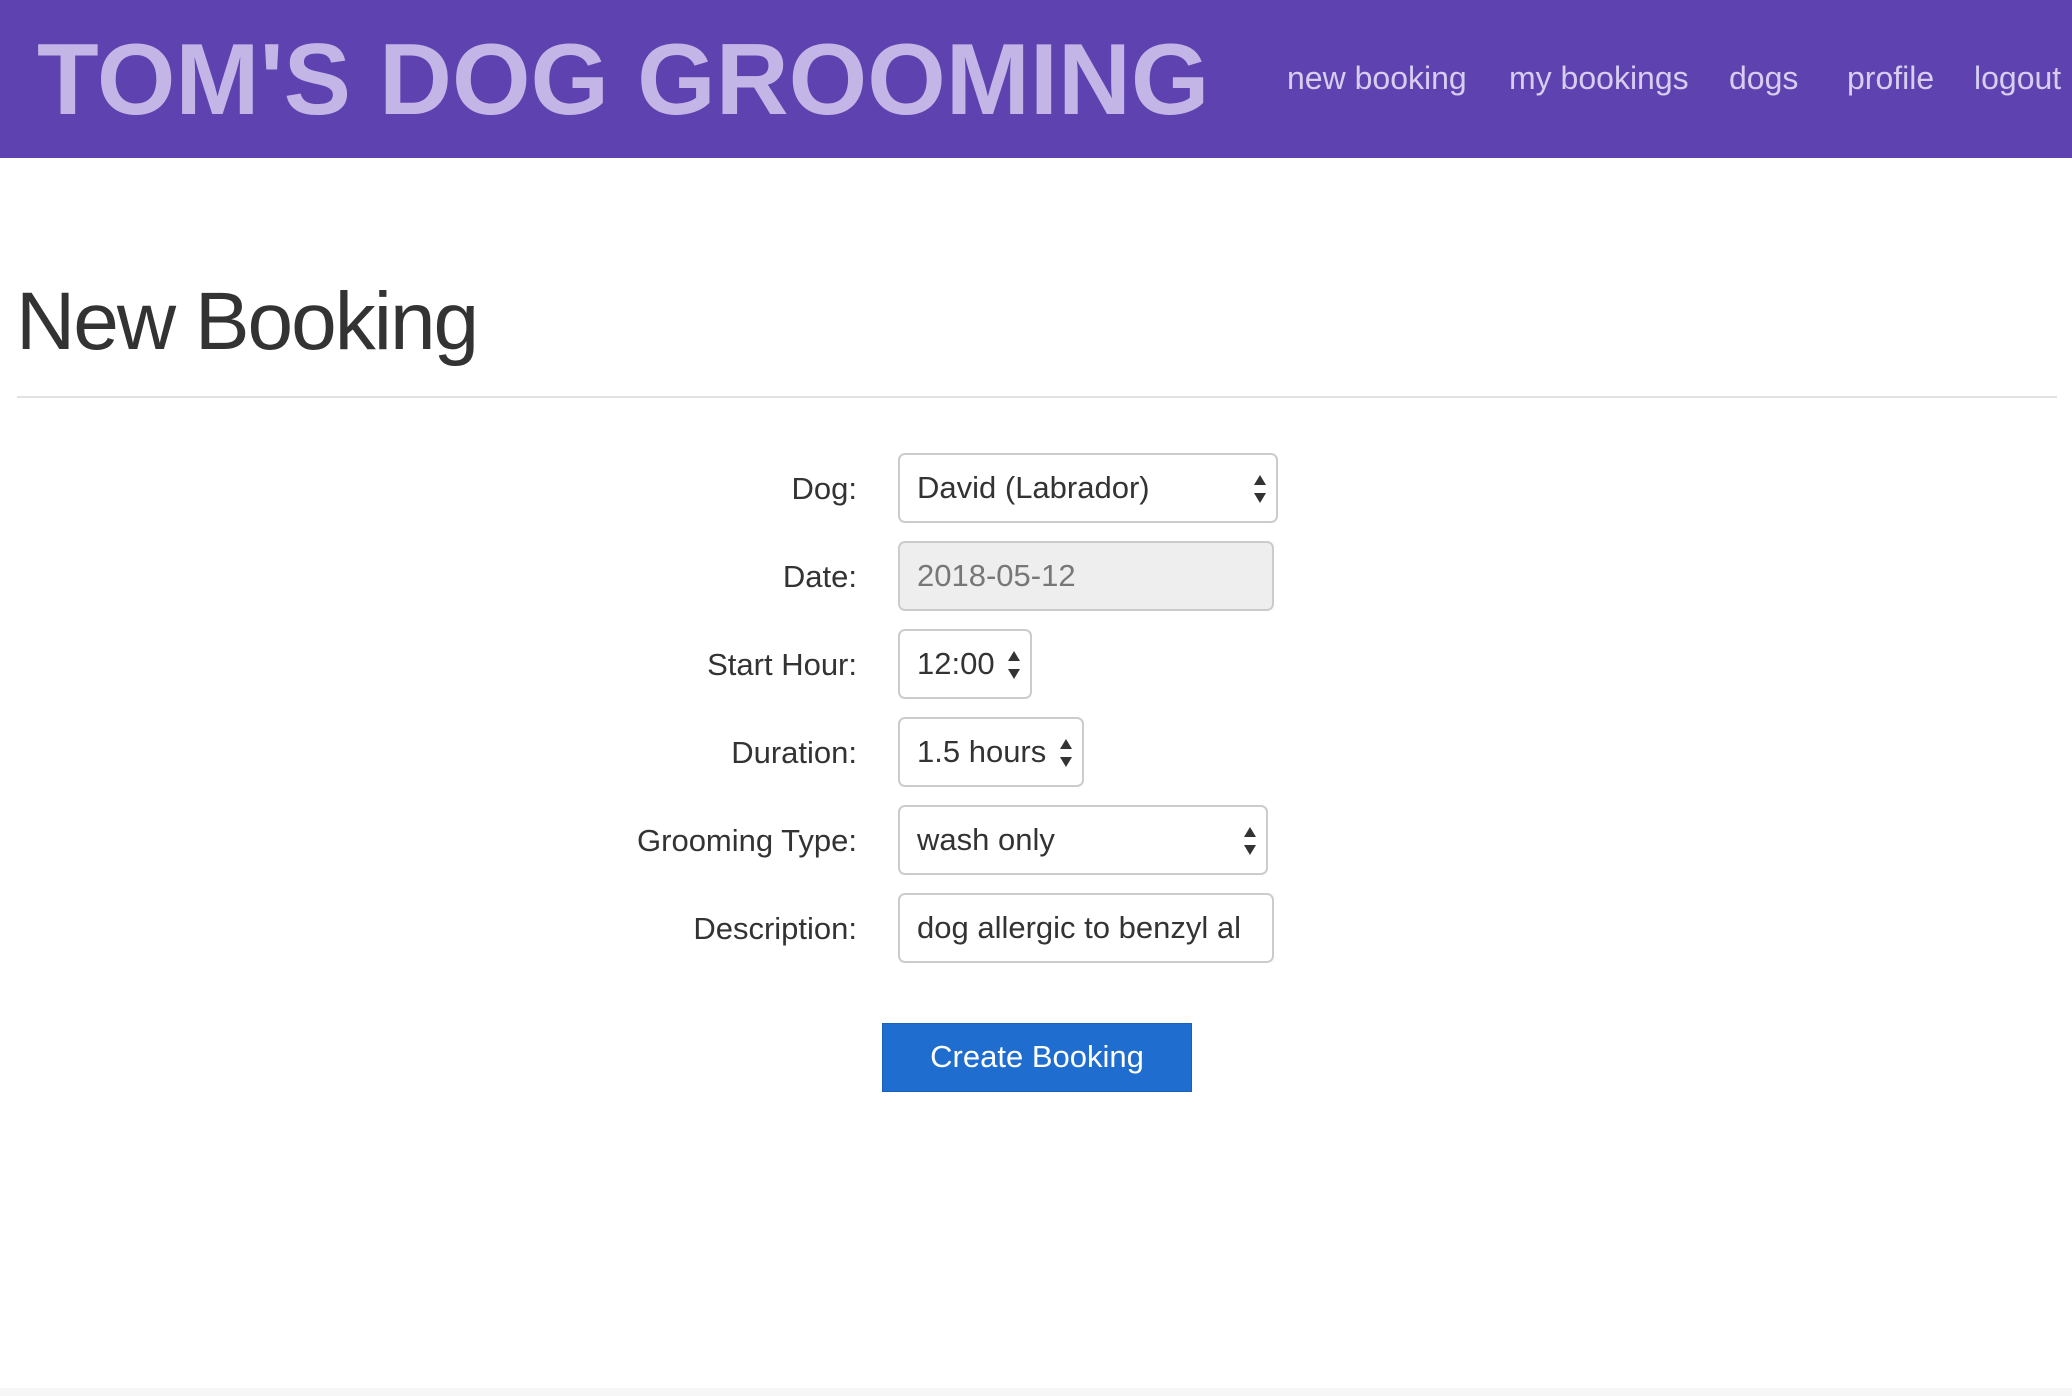 The height and width of the screenshot is (1396, 2072). I want to click on duration-select: 1.5 hours, so click(991, 752).